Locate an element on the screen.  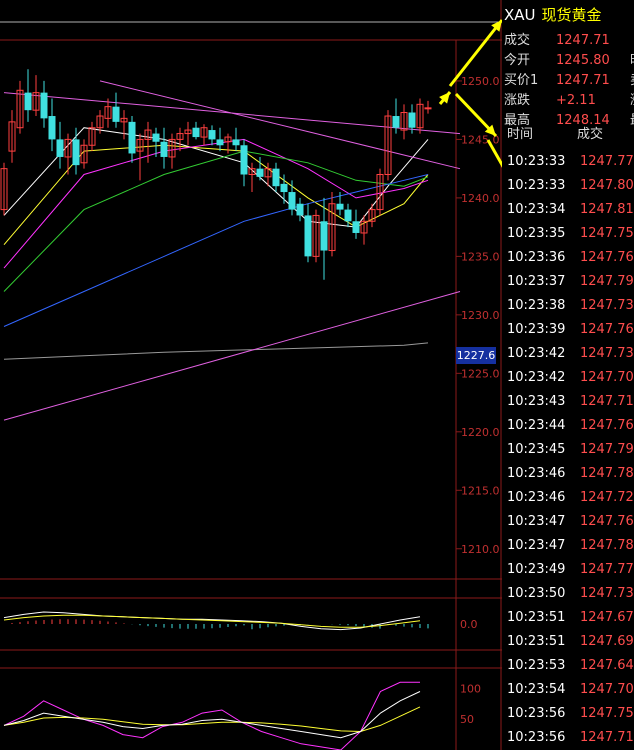
kdj-tick-label: 50 is located at coordinates (467, 719).